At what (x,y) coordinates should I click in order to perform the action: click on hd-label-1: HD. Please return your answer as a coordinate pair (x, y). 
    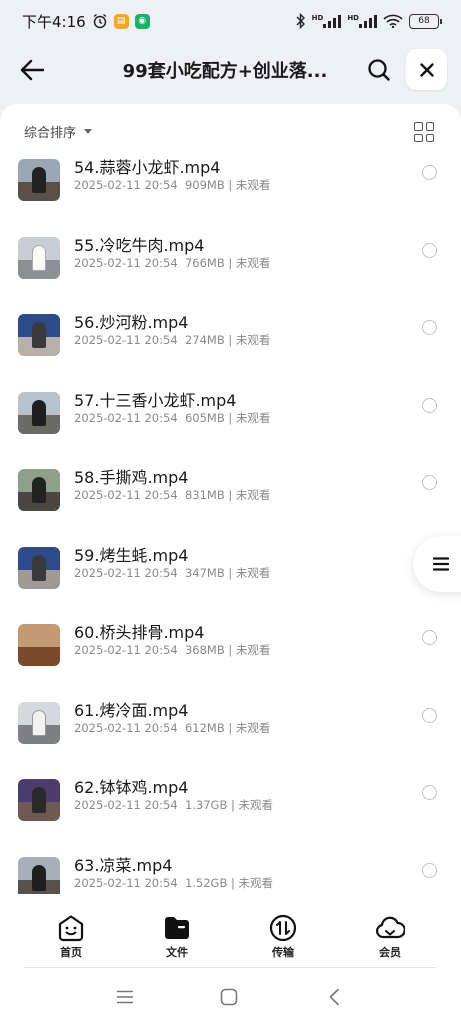
    Looking at the image, I should click on (317, 18).